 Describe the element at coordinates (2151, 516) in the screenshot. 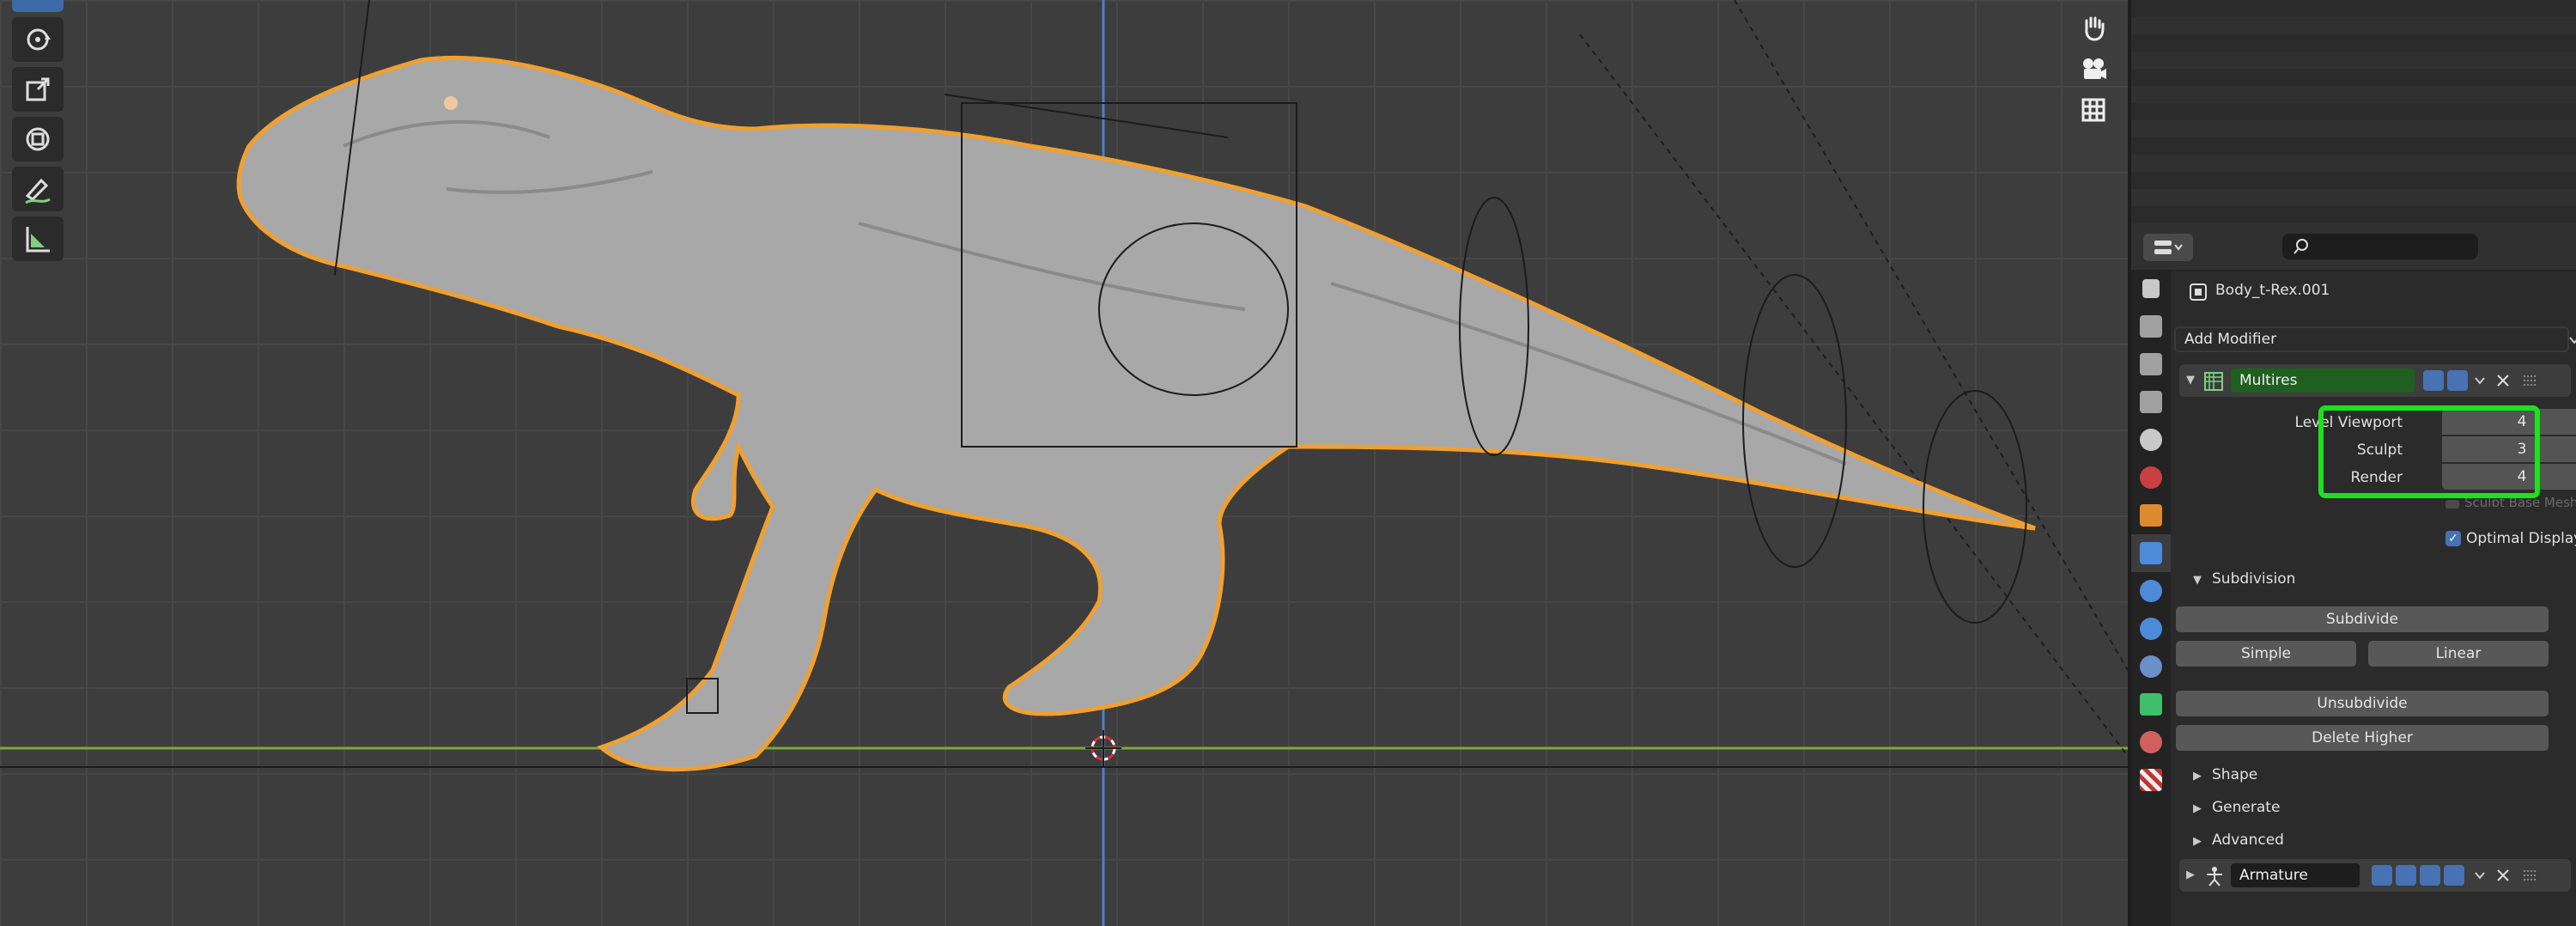

I see `object-tab-icon` at that location.